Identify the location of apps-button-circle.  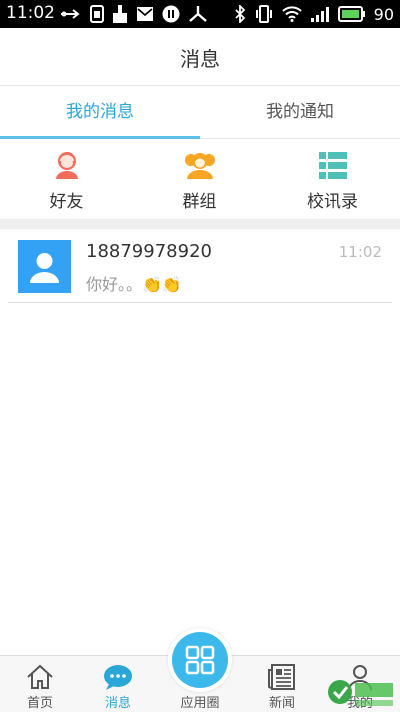
(200, 660).